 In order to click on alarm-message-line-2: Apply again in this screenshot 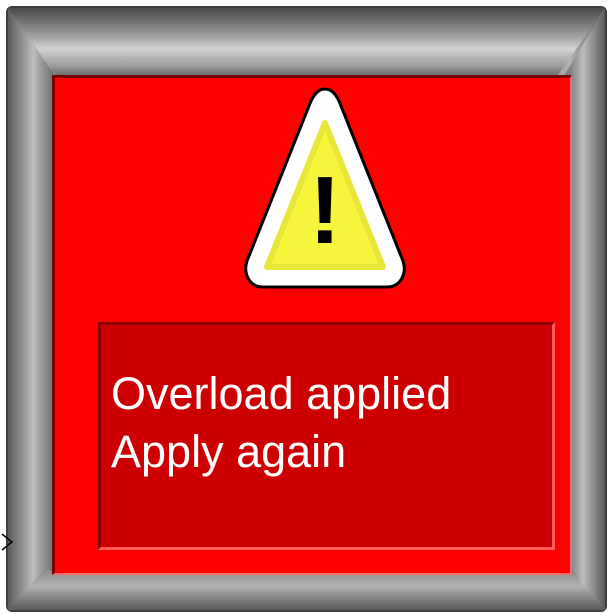, I will do `click(229, 451)`.